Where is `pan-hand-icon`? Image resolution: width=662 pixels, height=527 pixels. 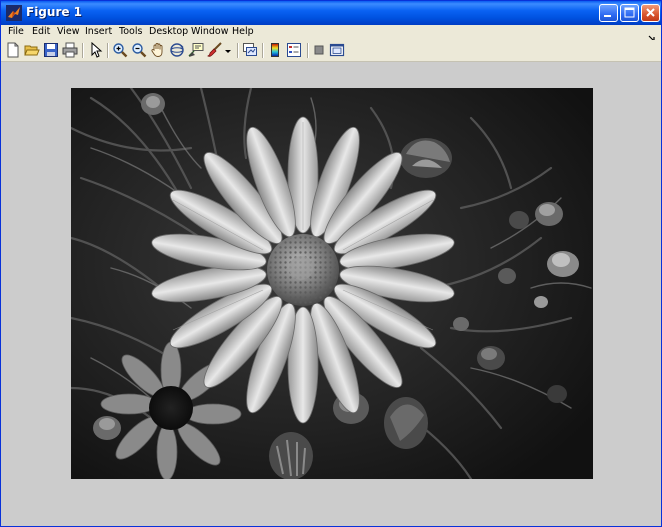
pan-hand-icon is located at coordinates (158, 50).